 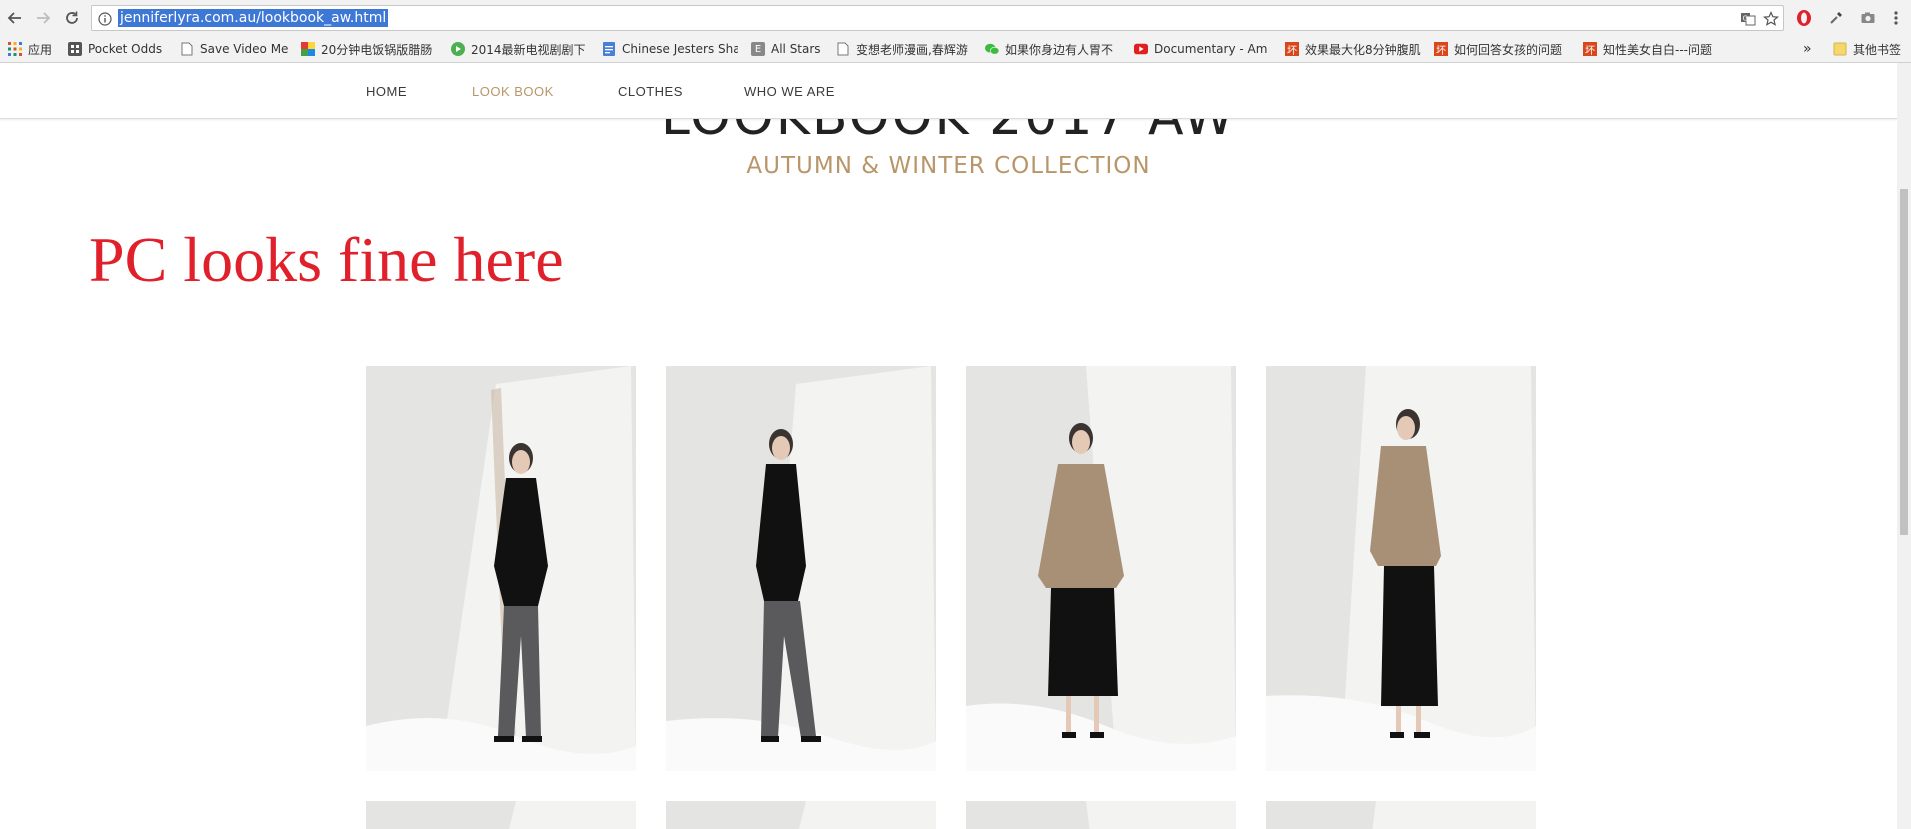 I want to click on back-arrow-icon, so click(x=14, y=18).